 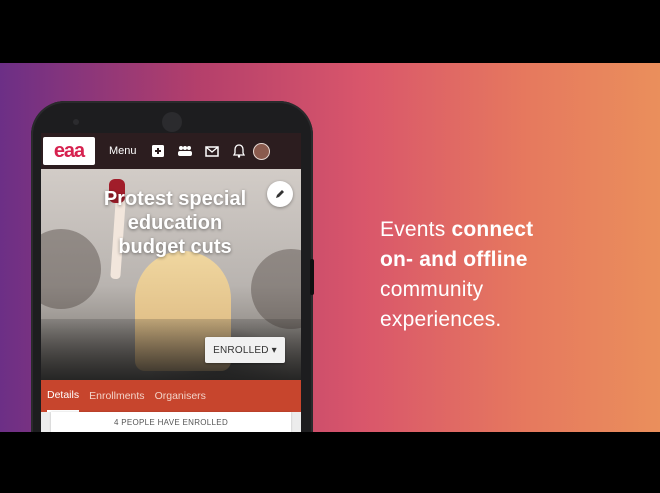 What do you see at coordinates (239, 151) in the screenshot?
I see `bell-icon` at bounding box center [239, 151].